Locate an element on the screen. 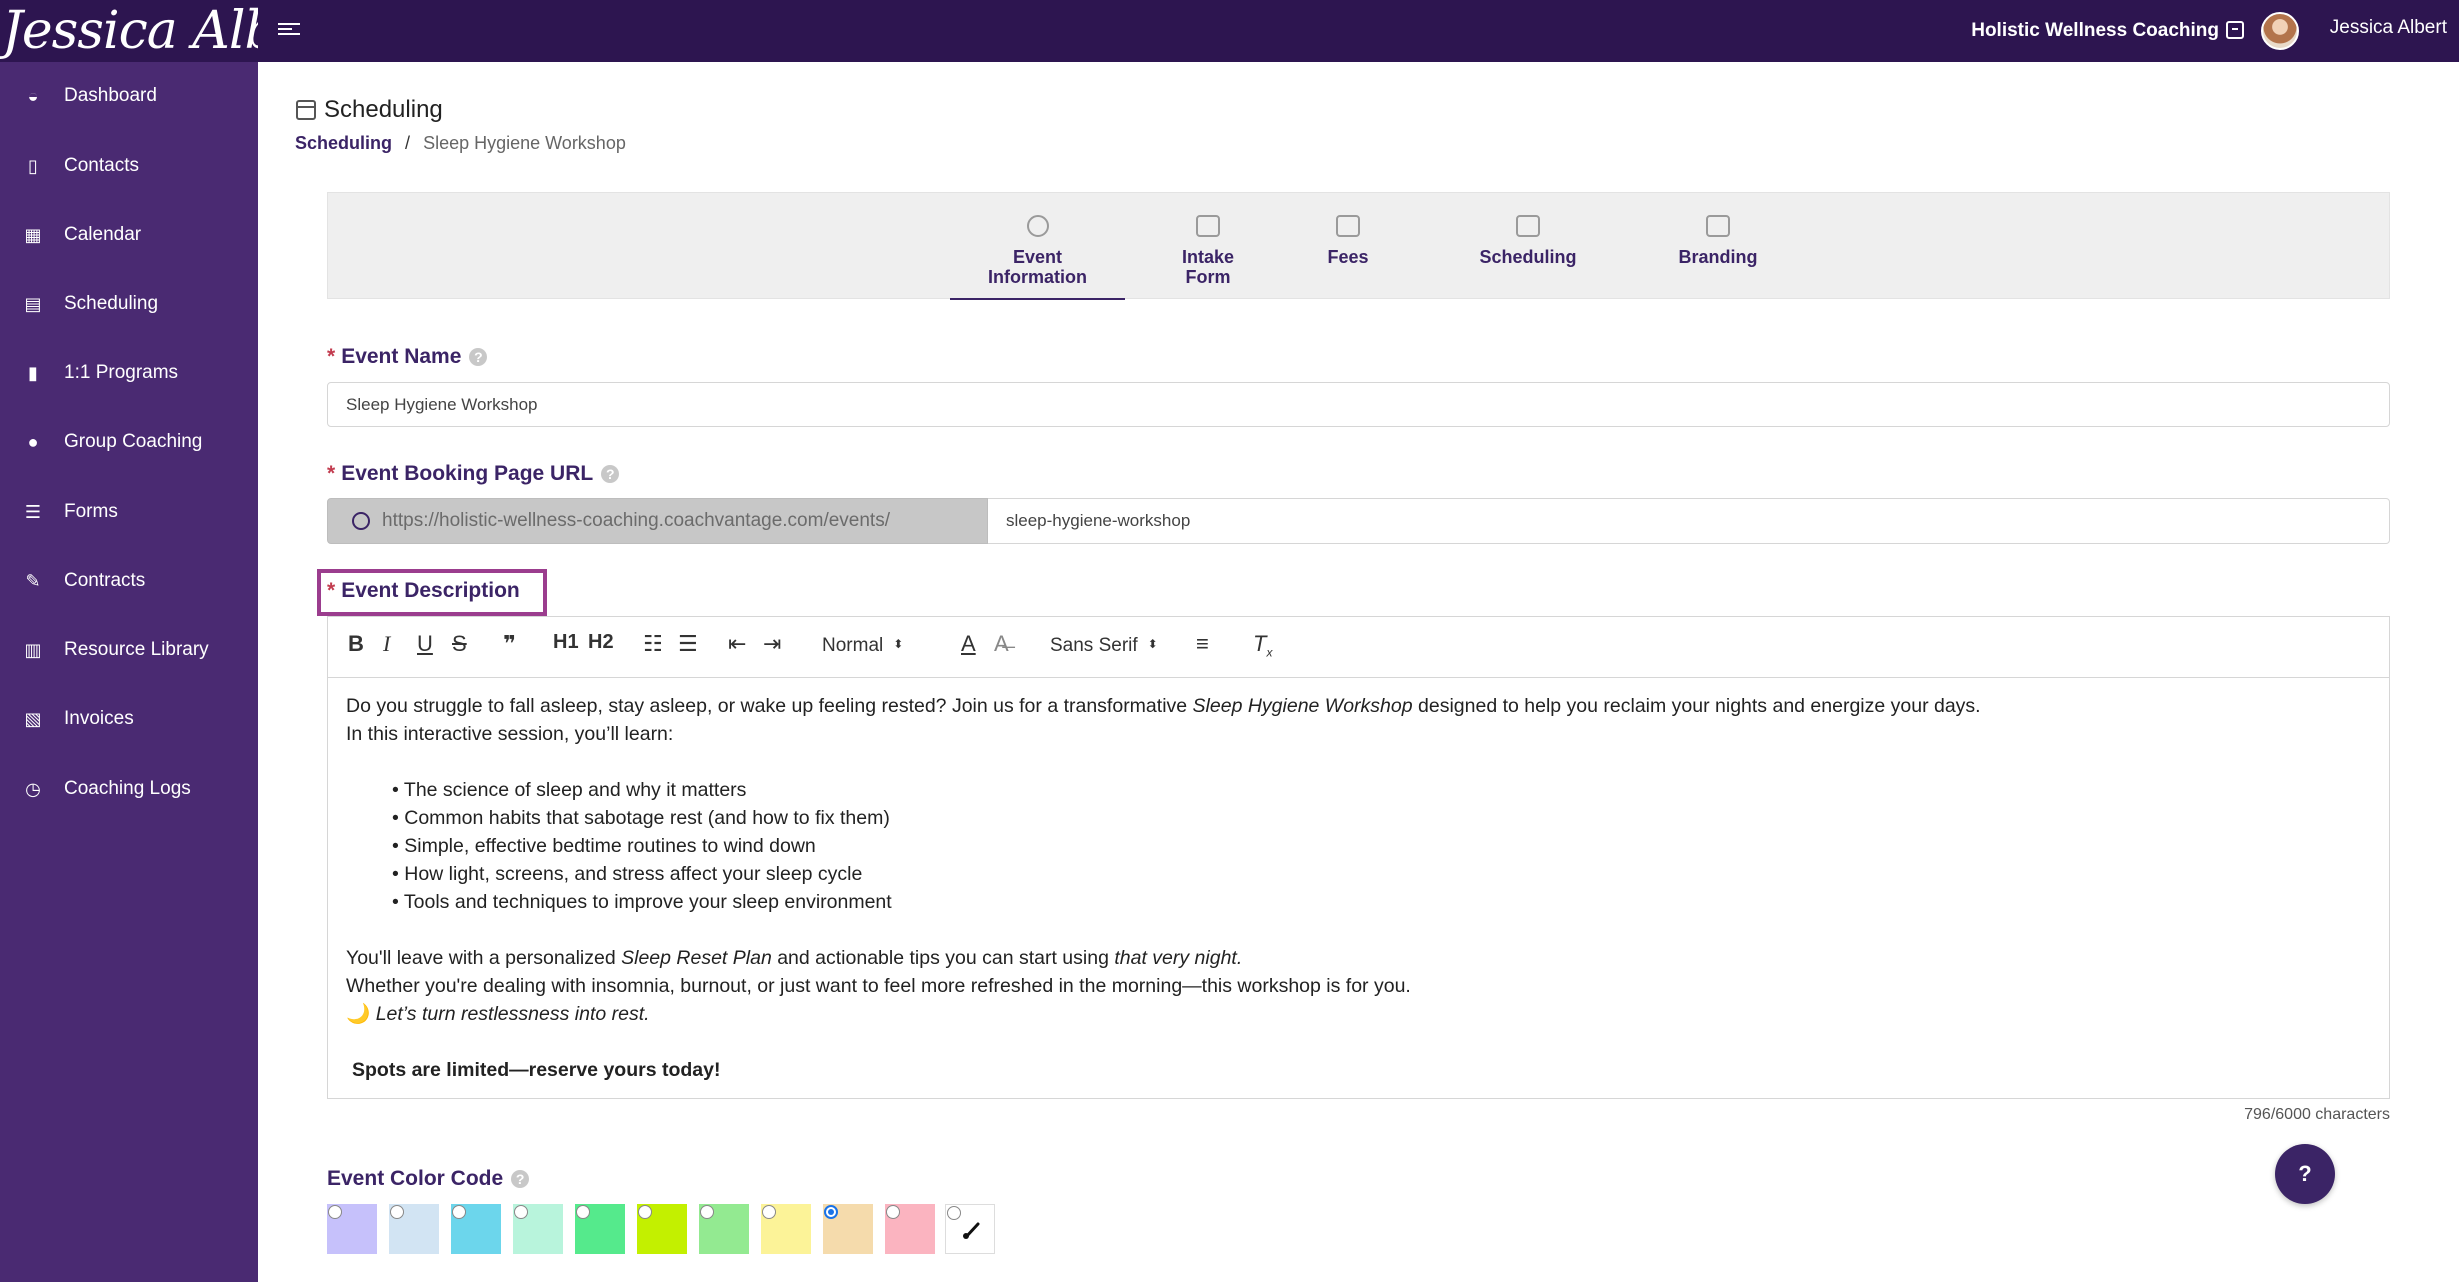 This screenshot has height=1282, width=2459. underline-button: U is located at coordinates (425, 646).